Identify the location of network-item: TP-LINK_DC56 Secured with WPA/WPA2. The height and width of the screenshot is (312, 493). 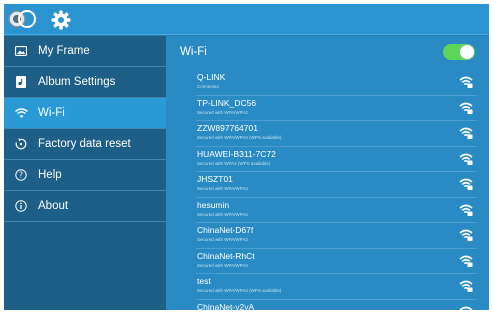
(336, 108).